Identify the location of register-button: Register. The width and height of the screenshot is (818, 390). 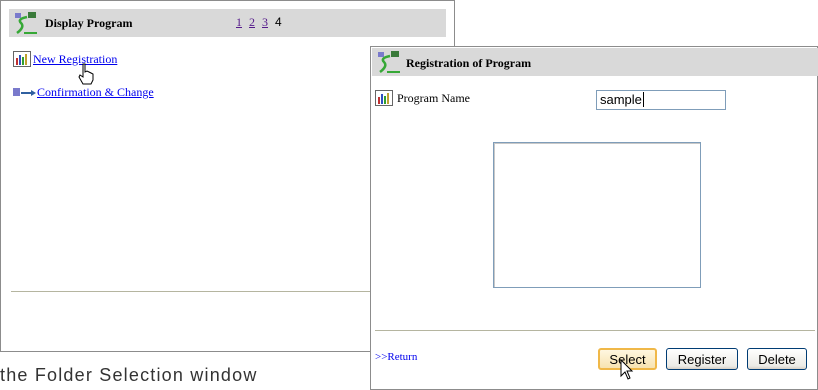
(702, 359).